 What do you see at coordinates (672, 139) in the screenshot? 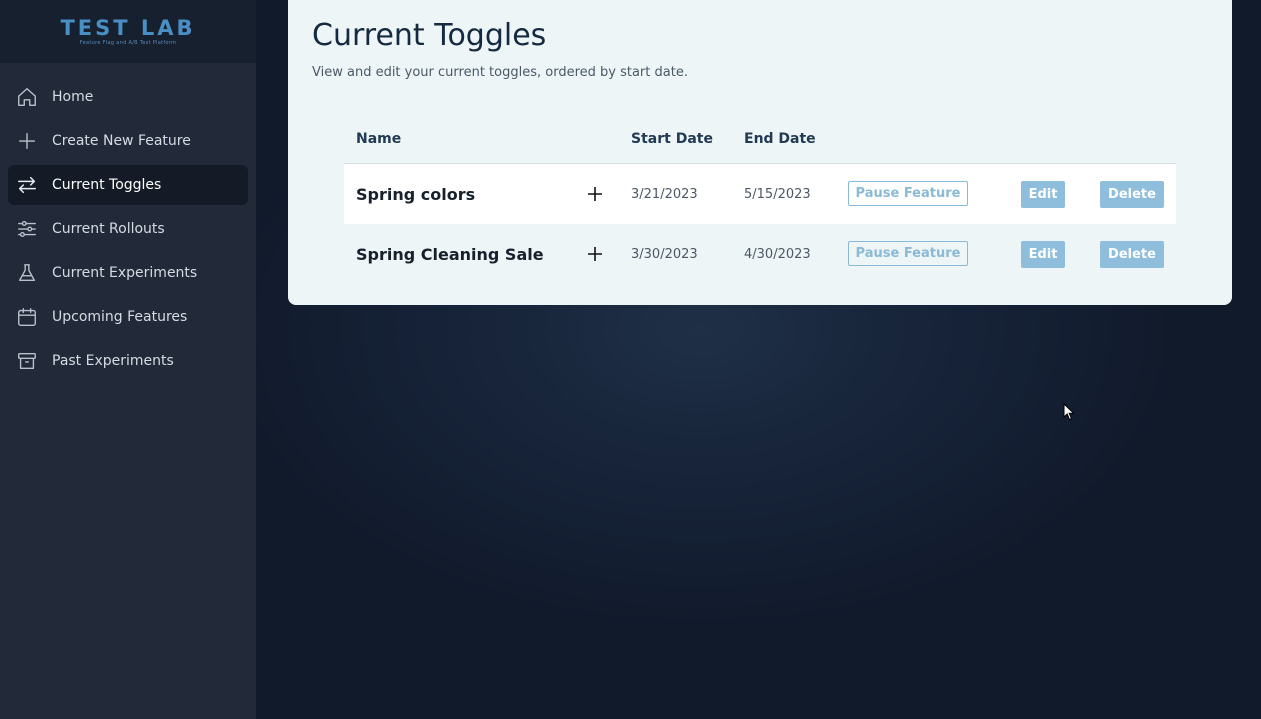
I see `column-header-start-date: Start Date` at bounding box center [672, 139].